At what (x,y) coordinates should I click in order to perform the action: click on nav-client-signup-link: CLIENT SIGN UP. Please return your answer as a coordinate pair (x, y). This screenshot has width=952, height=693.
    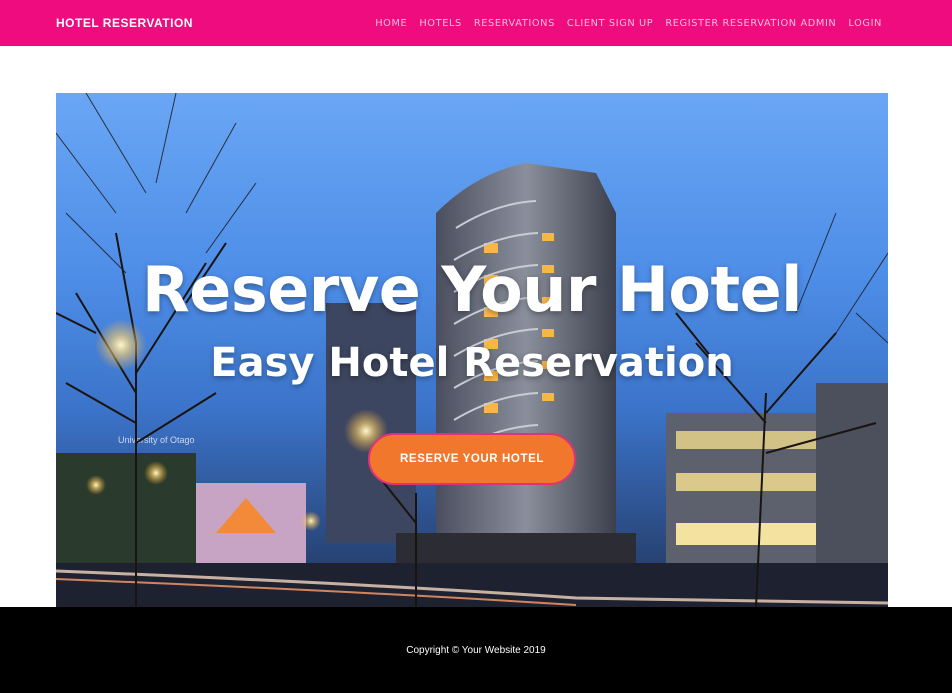
    Looking at the image, I should click on (610, 23).